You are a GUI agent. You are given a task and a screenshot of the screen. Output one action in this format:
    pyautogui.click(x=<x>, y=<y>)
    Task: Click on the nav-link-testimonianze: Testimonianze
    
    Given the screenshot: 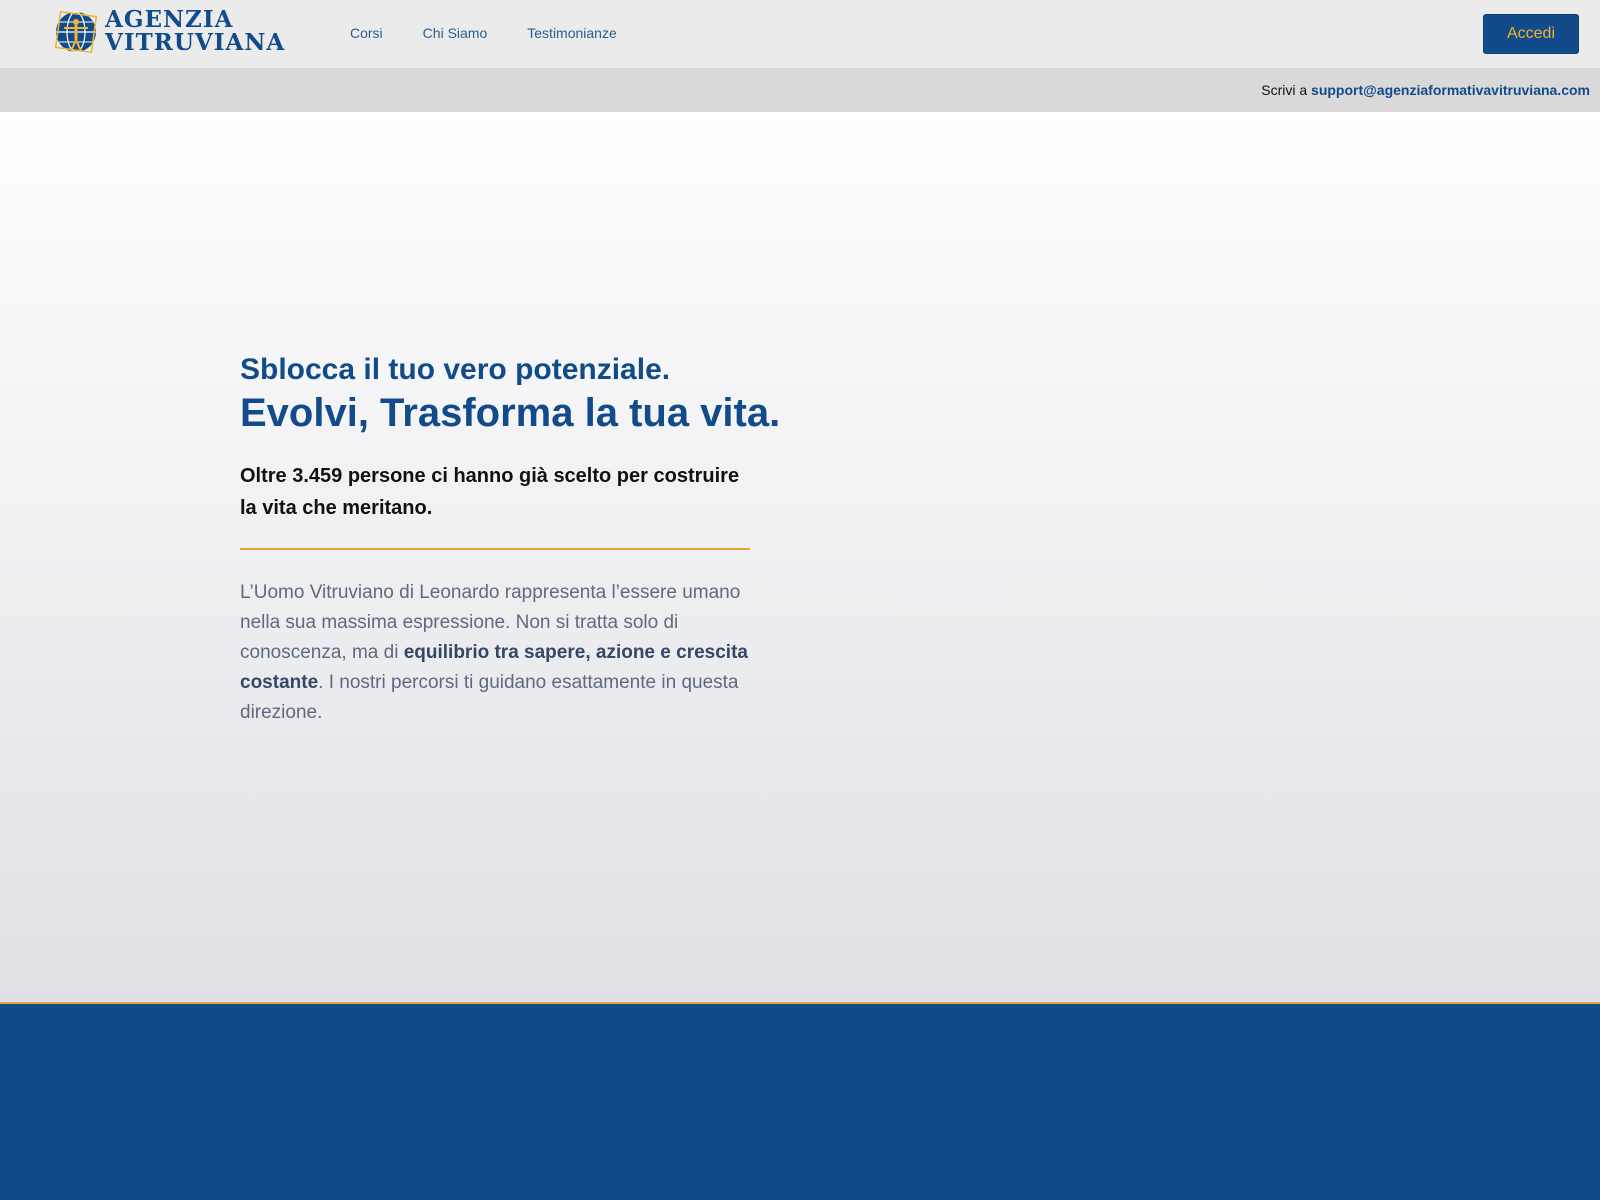 What is the action you would take?
    pyautogui.click(x=572, y=33)
    